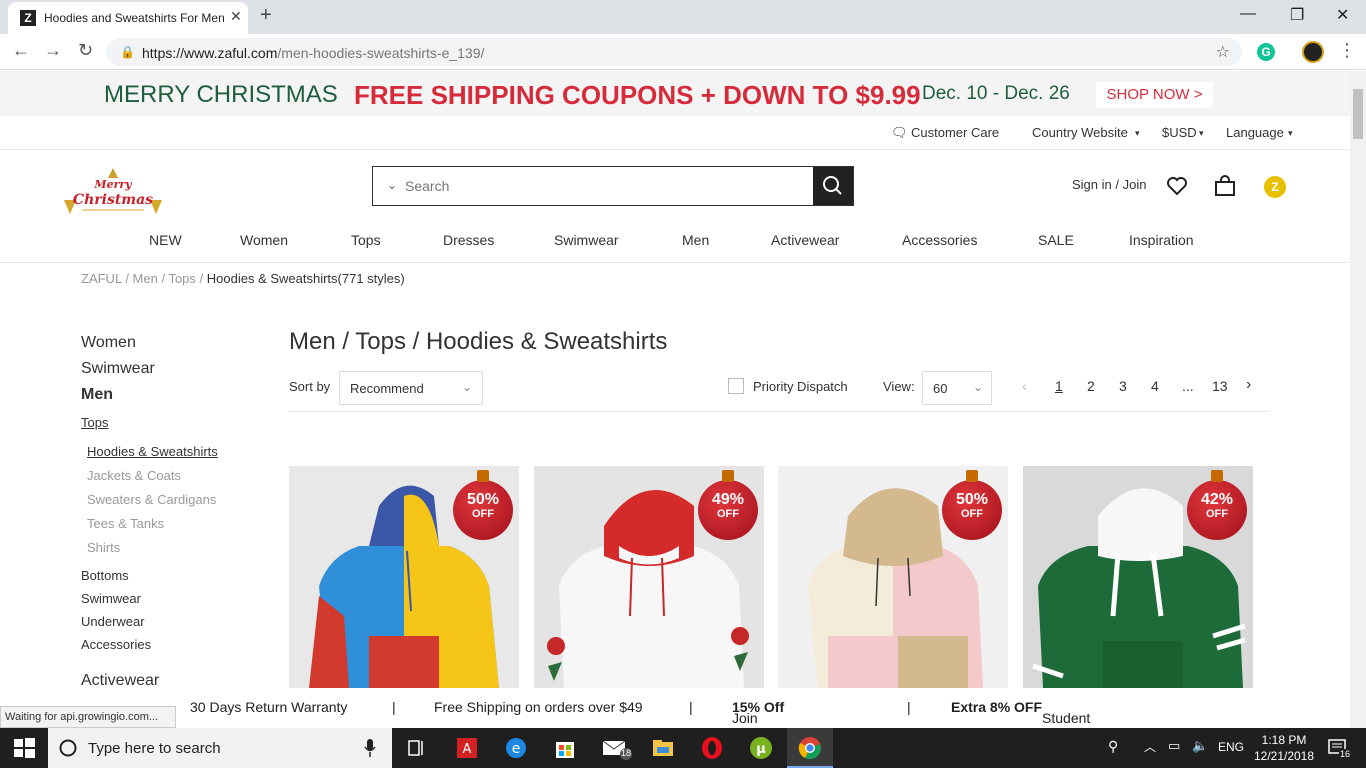 The width and height of the screenshot is (1366, 768). What do you see at coordinates (145, 278) in the screenshot?
I see `breadcrumb-men: Men` at bounding box center [145, 278].